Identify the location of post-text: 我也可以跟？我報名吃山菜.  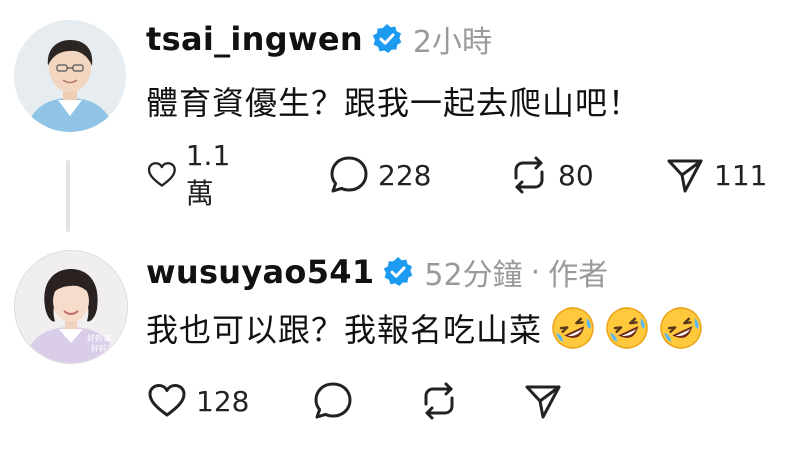
(425, 330).